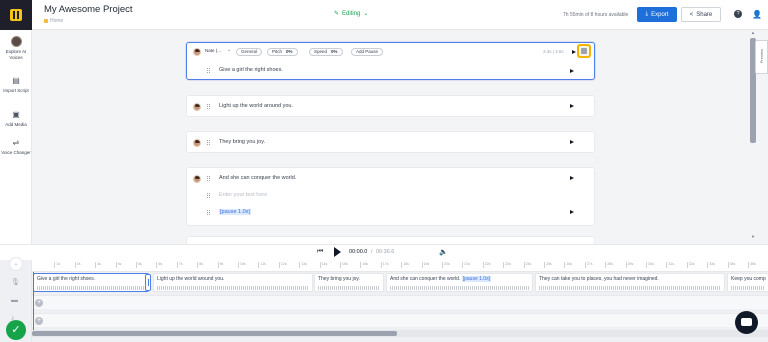  Describe the element at coordinates (39, 303) in the screenshot. I see `add-media-icon: +` at that location.